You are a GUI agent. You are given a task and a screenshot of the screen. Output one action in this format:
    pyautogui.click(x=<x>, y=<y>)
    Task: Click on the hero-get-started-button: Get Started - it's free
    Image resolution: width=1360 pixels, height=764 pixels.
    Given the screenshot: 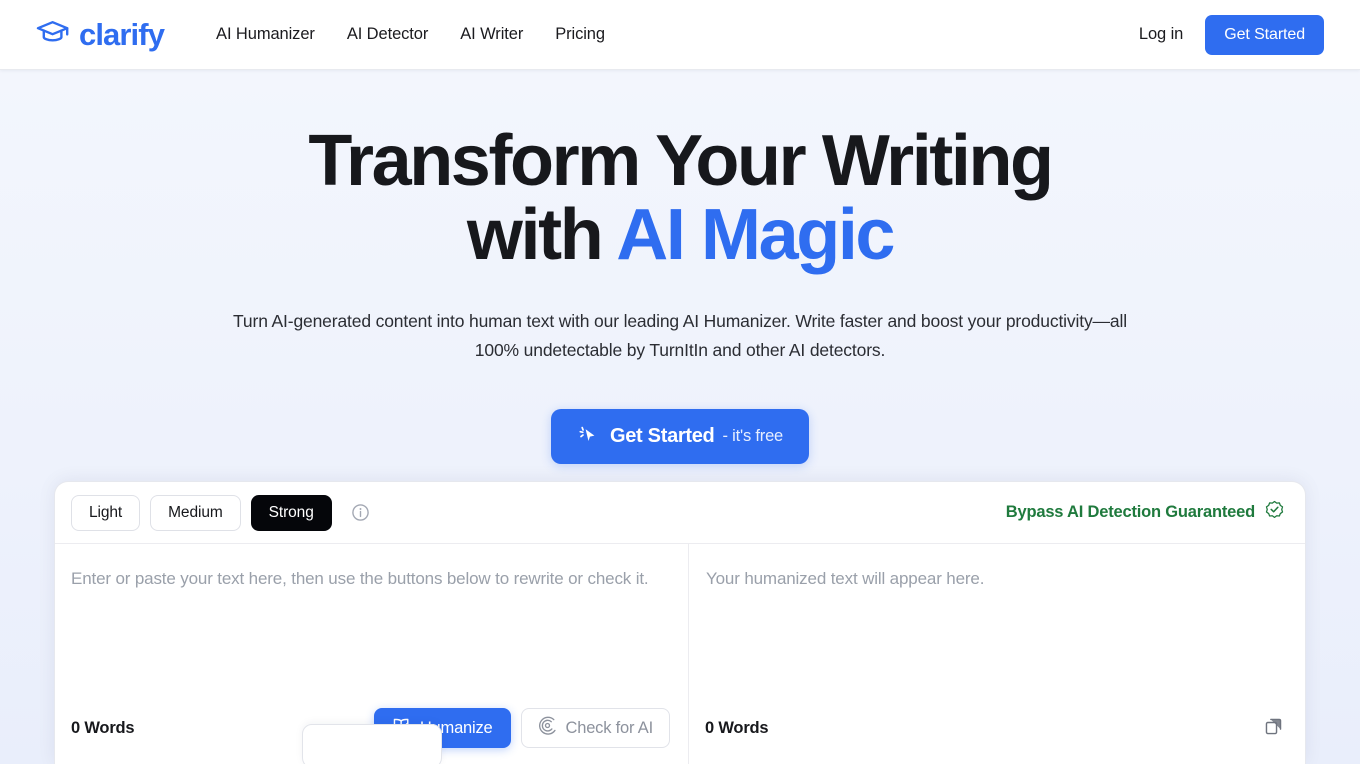 What is the action you would take?
    pyautogui.click(x=680, y=436)
    